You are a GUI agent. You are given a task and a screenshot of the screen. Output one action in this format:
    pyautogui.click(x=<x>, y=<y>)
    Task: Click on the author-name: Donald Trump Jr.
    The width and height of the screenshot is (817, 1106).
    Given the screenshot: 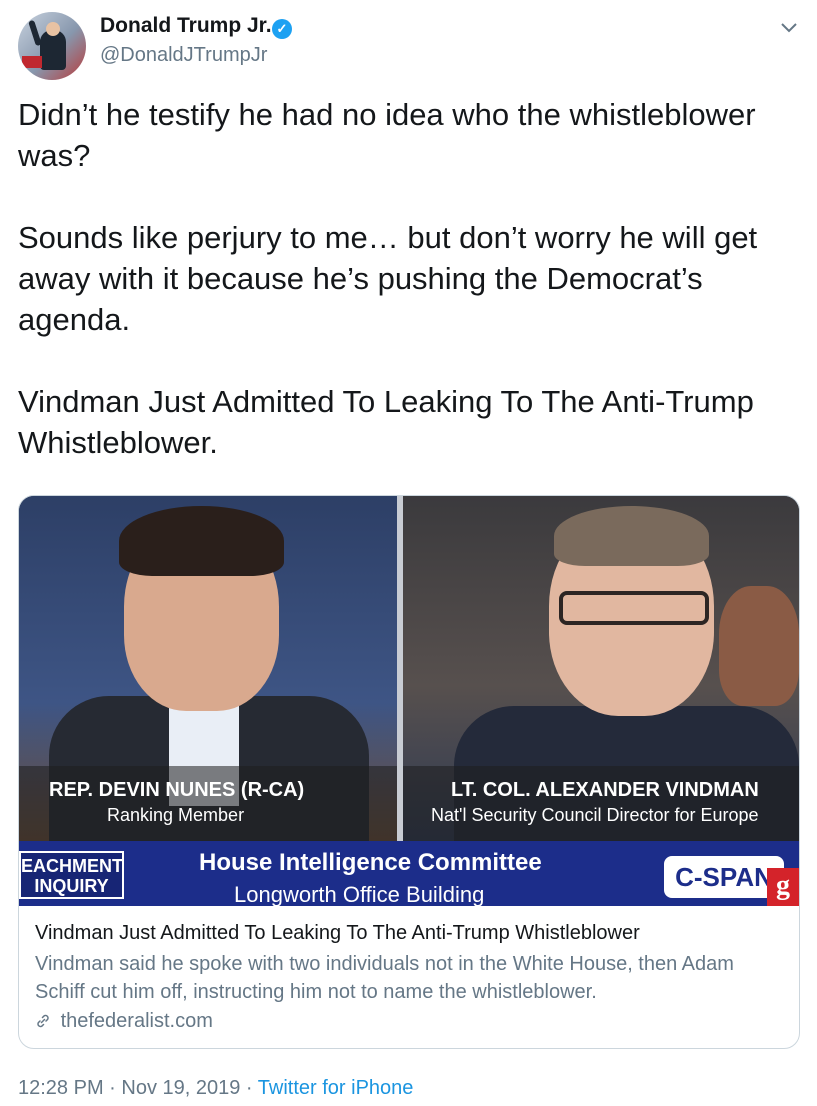 What is the action you would take?
    pyautogui.click(x=186, y=26)
    